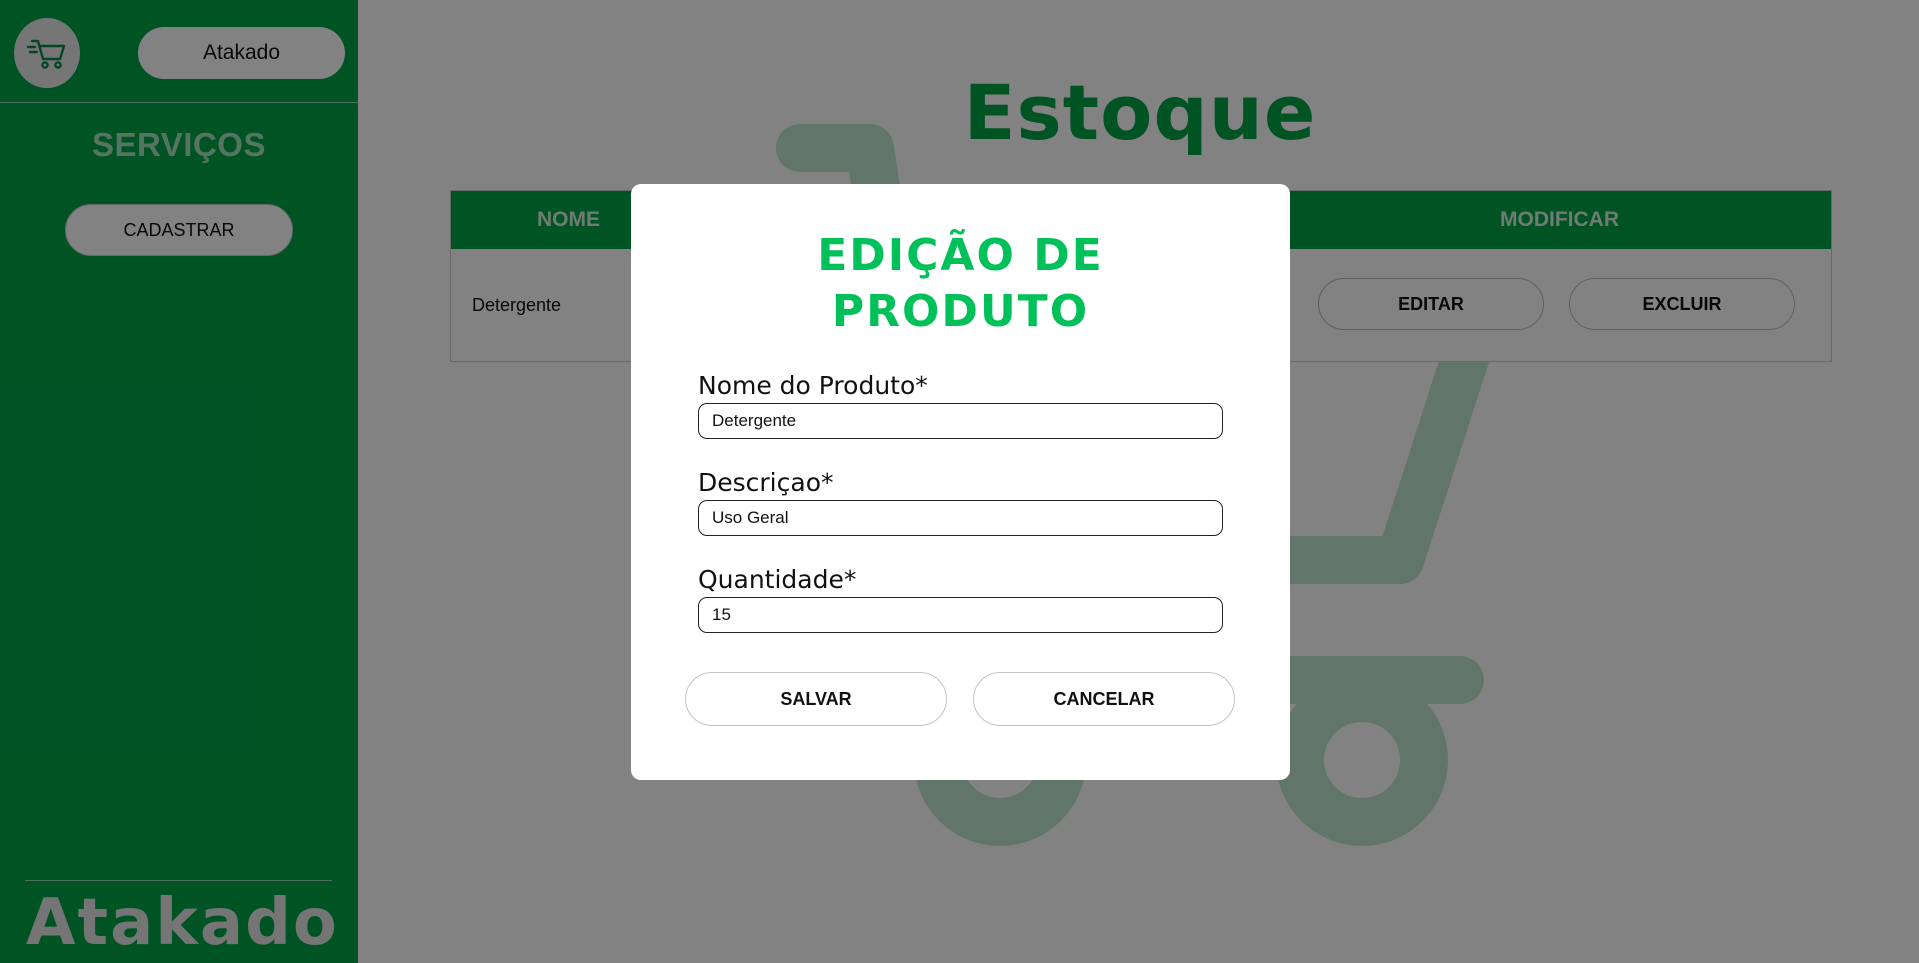 The height and width of the screenshot is (963, 1919). I want to click on save-button: SALVAR, so click(816, 699).